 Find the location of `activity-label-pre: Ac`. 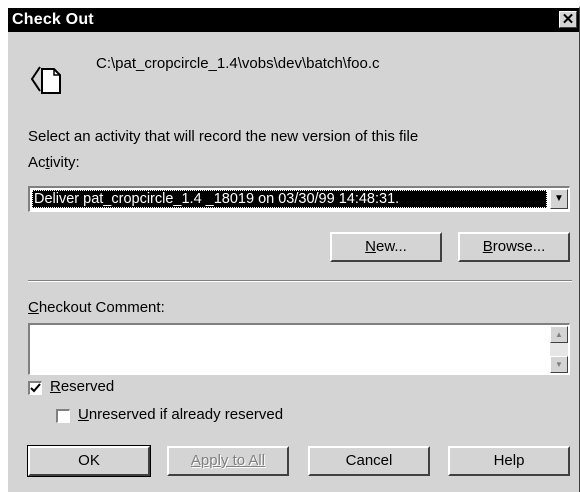

activity-label-pre: Ac is located at coordinates (37, 162).